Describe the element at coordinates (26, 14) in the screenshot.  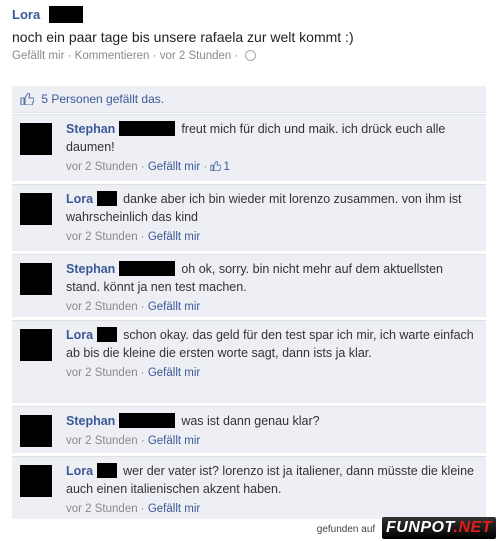
I see `post-author: Lora` at that location.